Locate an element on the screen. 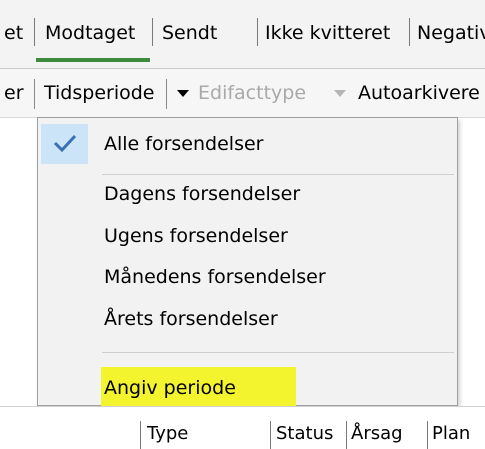 The image size is (485, 449). edifact-type-button: Edifacttype is located at coordinates (252, 93).